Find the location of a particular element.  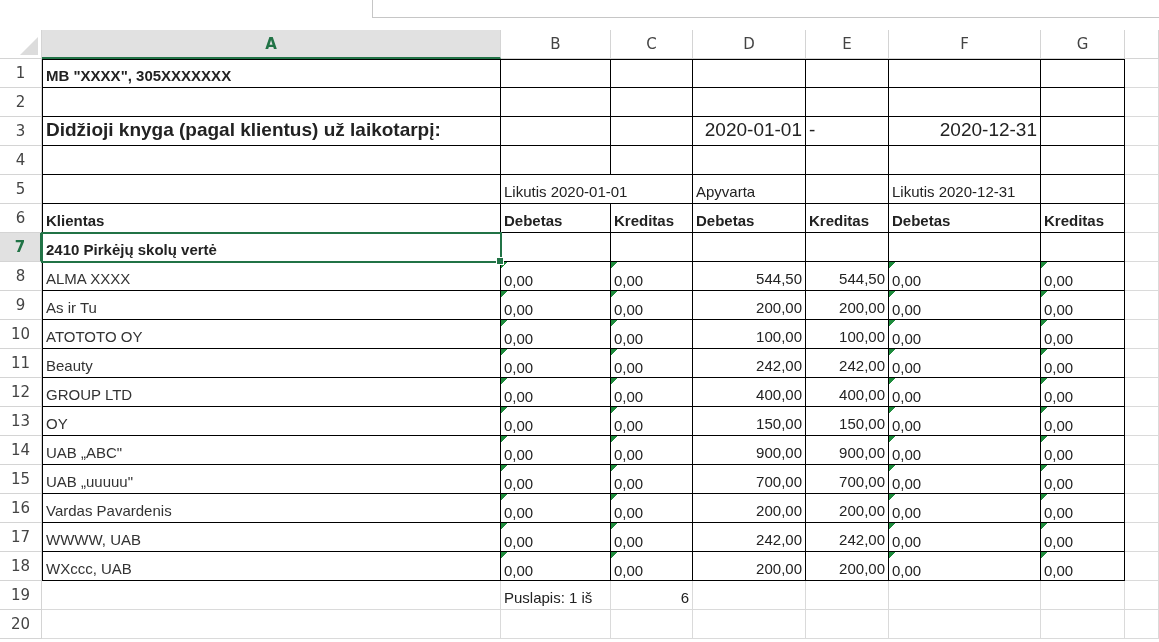

table-cell: Likutis 2020-12-31 is located at coordinates (965, 189).